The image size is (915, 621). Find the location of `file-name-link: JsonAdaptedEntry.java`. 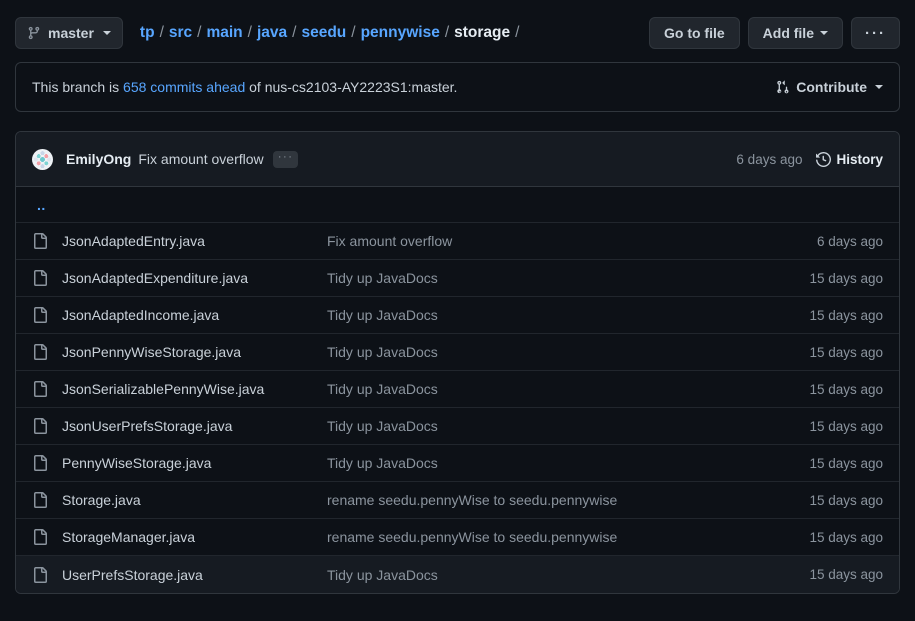

file-name-link: JsonAdaptedEntry.java is located at coordinates (133, 241).